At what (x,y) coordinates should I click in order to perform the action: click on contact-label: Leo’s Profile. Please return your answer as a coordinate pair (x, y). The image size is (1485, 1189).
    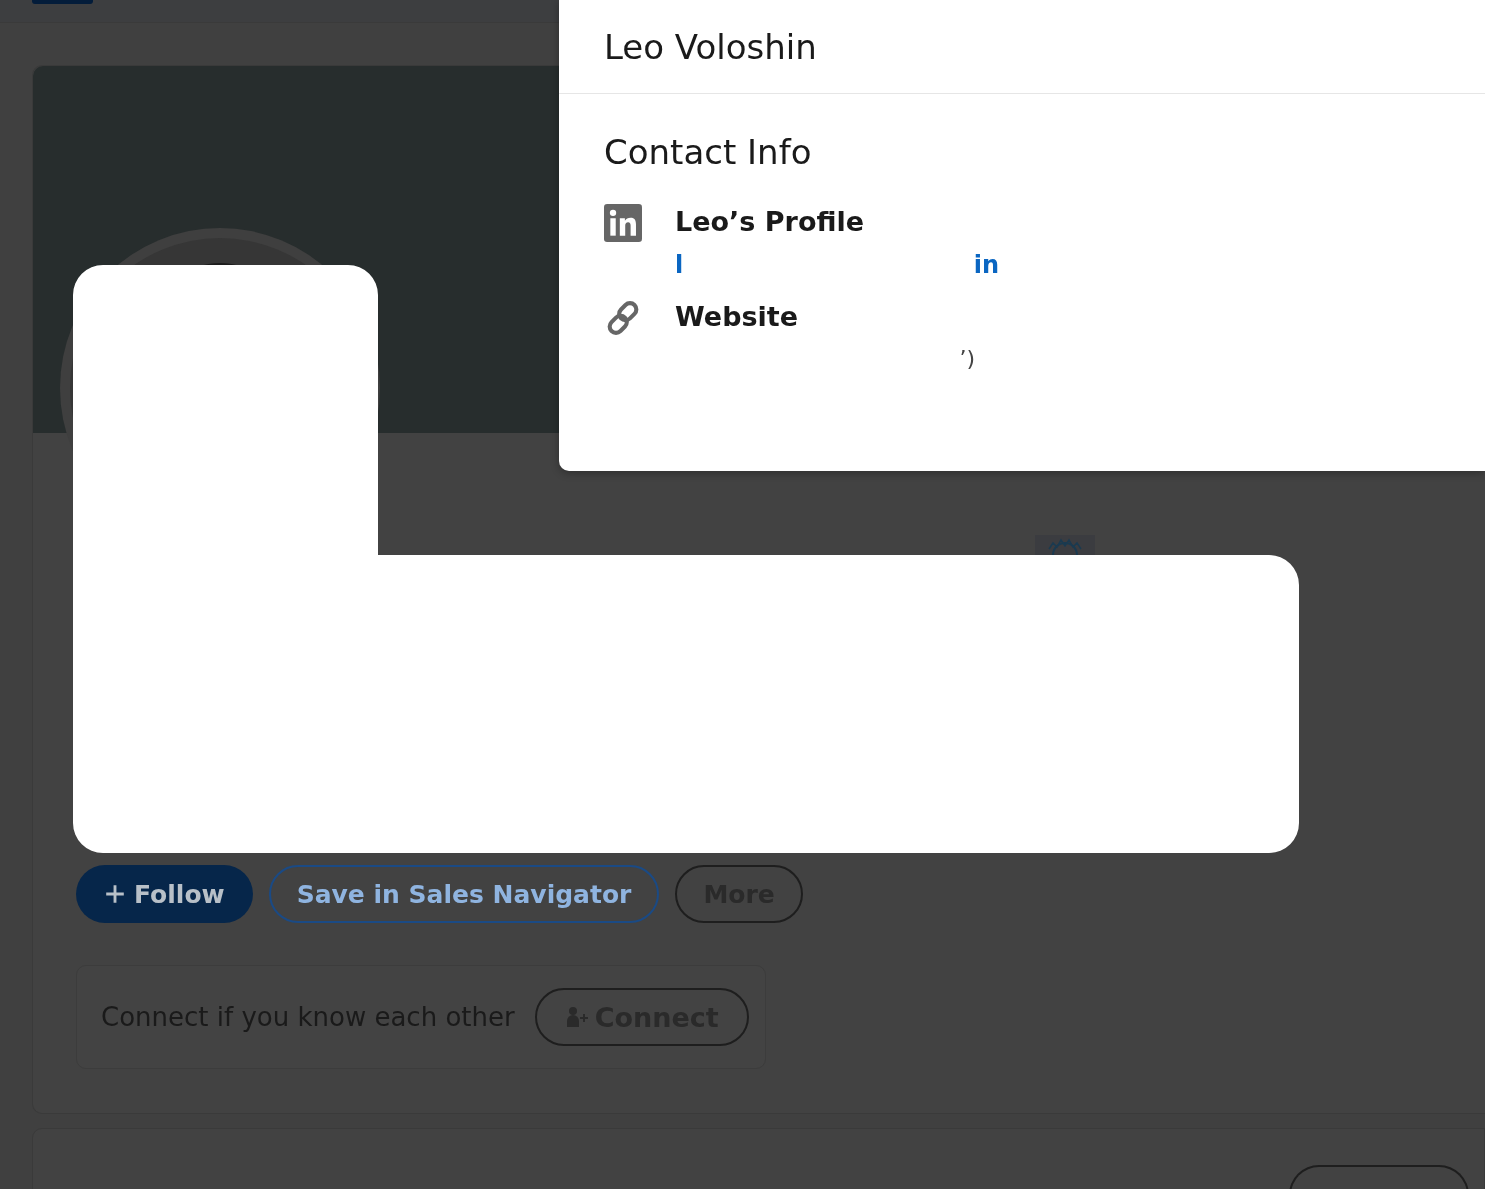
    Looking at the image, I should click on (770, 221).